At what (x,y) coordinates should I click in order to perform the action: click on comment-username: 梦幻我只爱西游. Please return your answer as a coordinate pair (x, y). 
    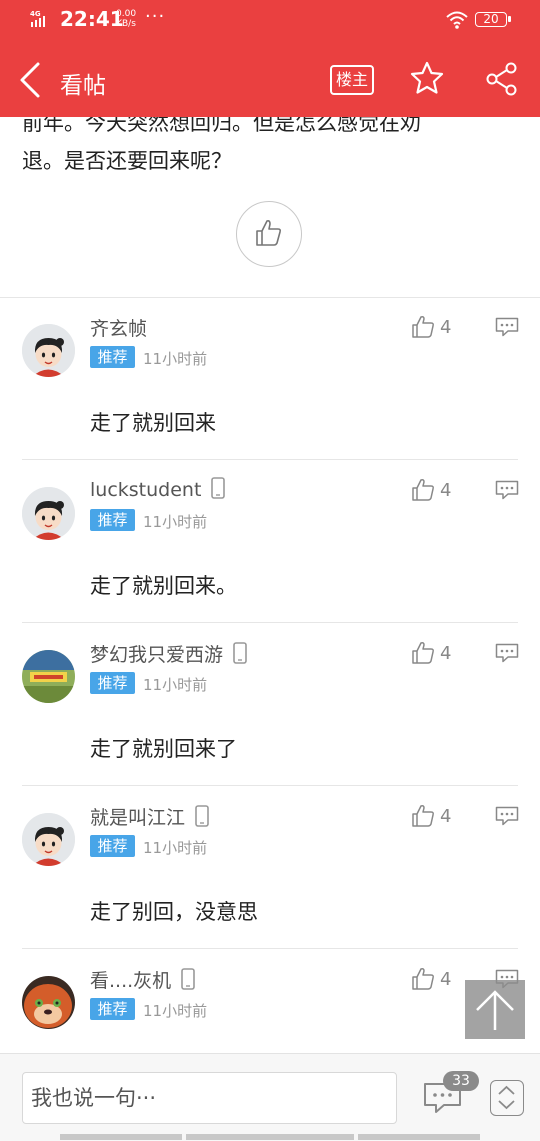
    Looking at the image, I should click on (168, 654).